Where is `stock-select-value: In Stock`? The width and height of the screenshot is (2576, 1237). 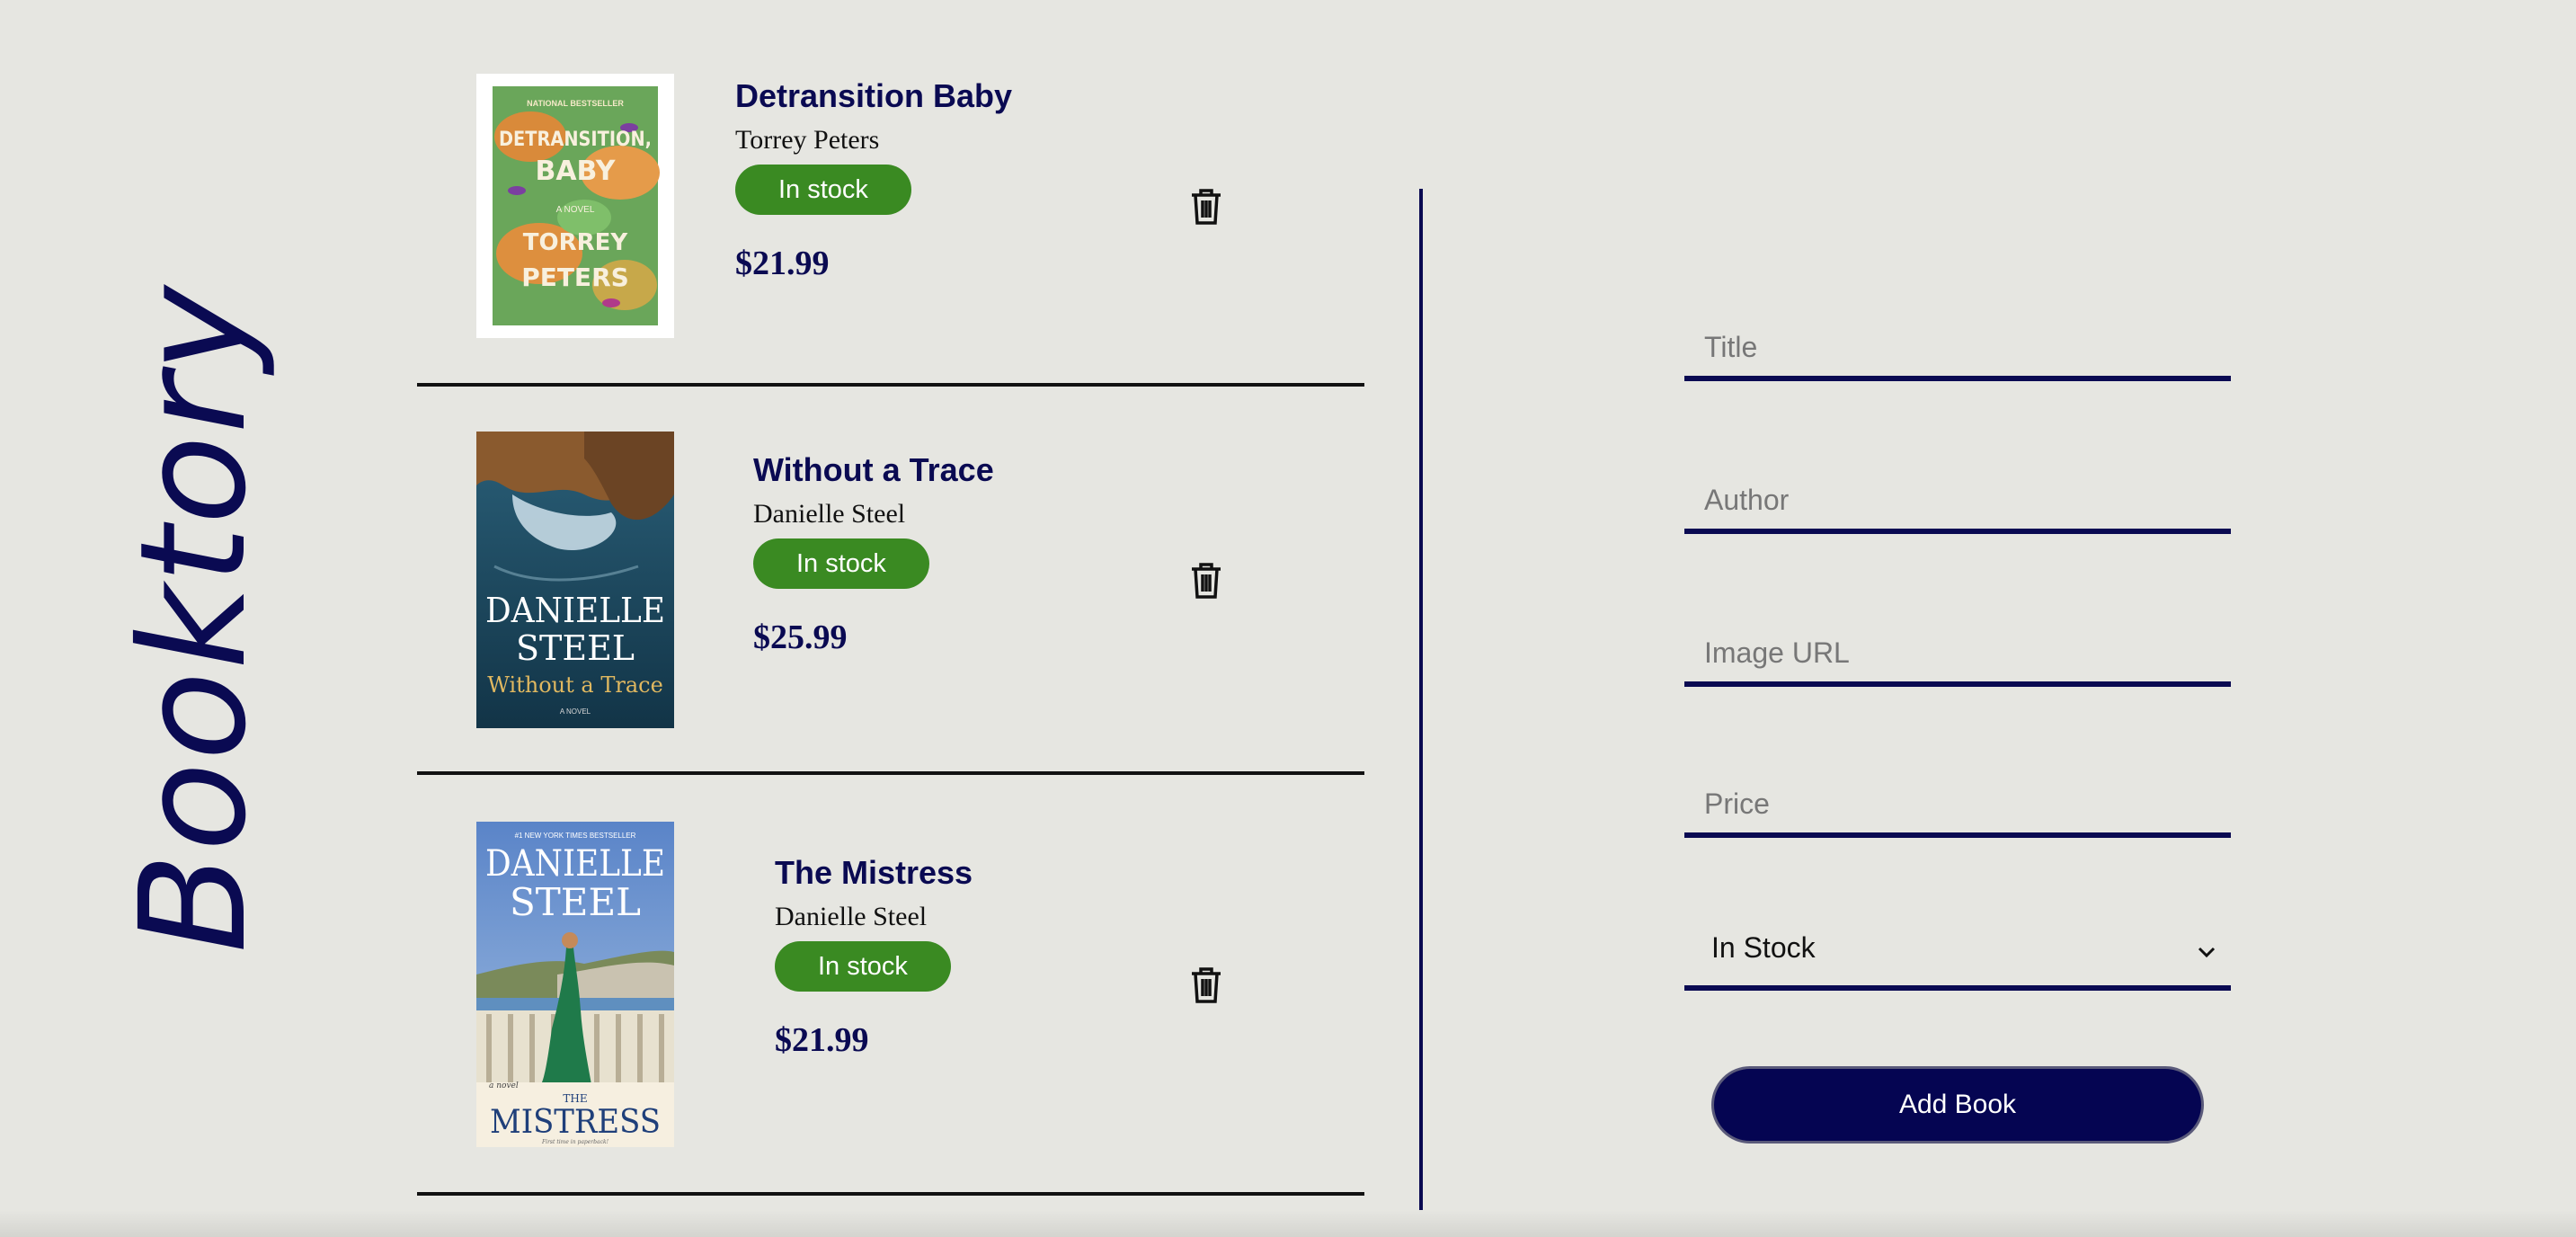
stock-select-value: In Stock is located at coordinates (1763, 948).